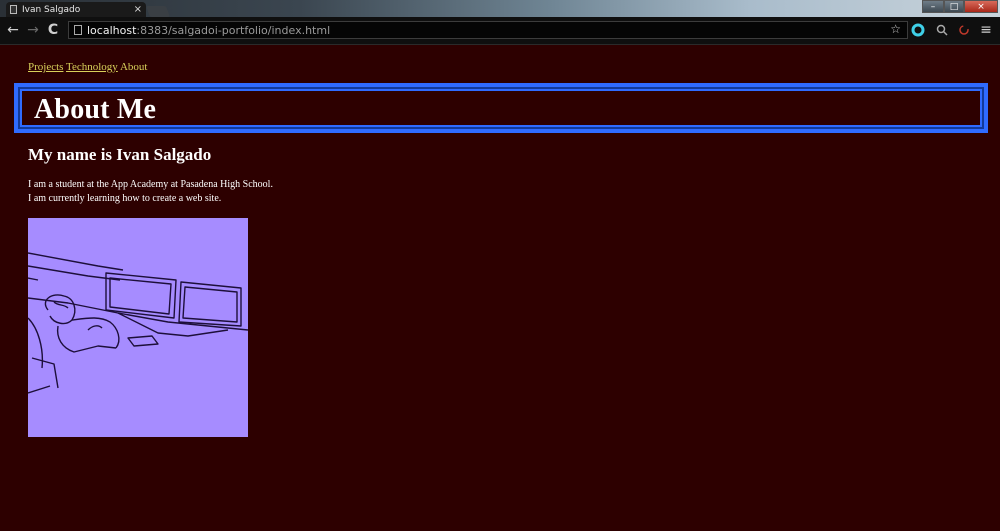 Image resolution: width=1000 pixels, height=531 pixels. Describe the element at coordinates (45, 67) in the screenshot. I see `nav-link-projects: Projects` at that location.